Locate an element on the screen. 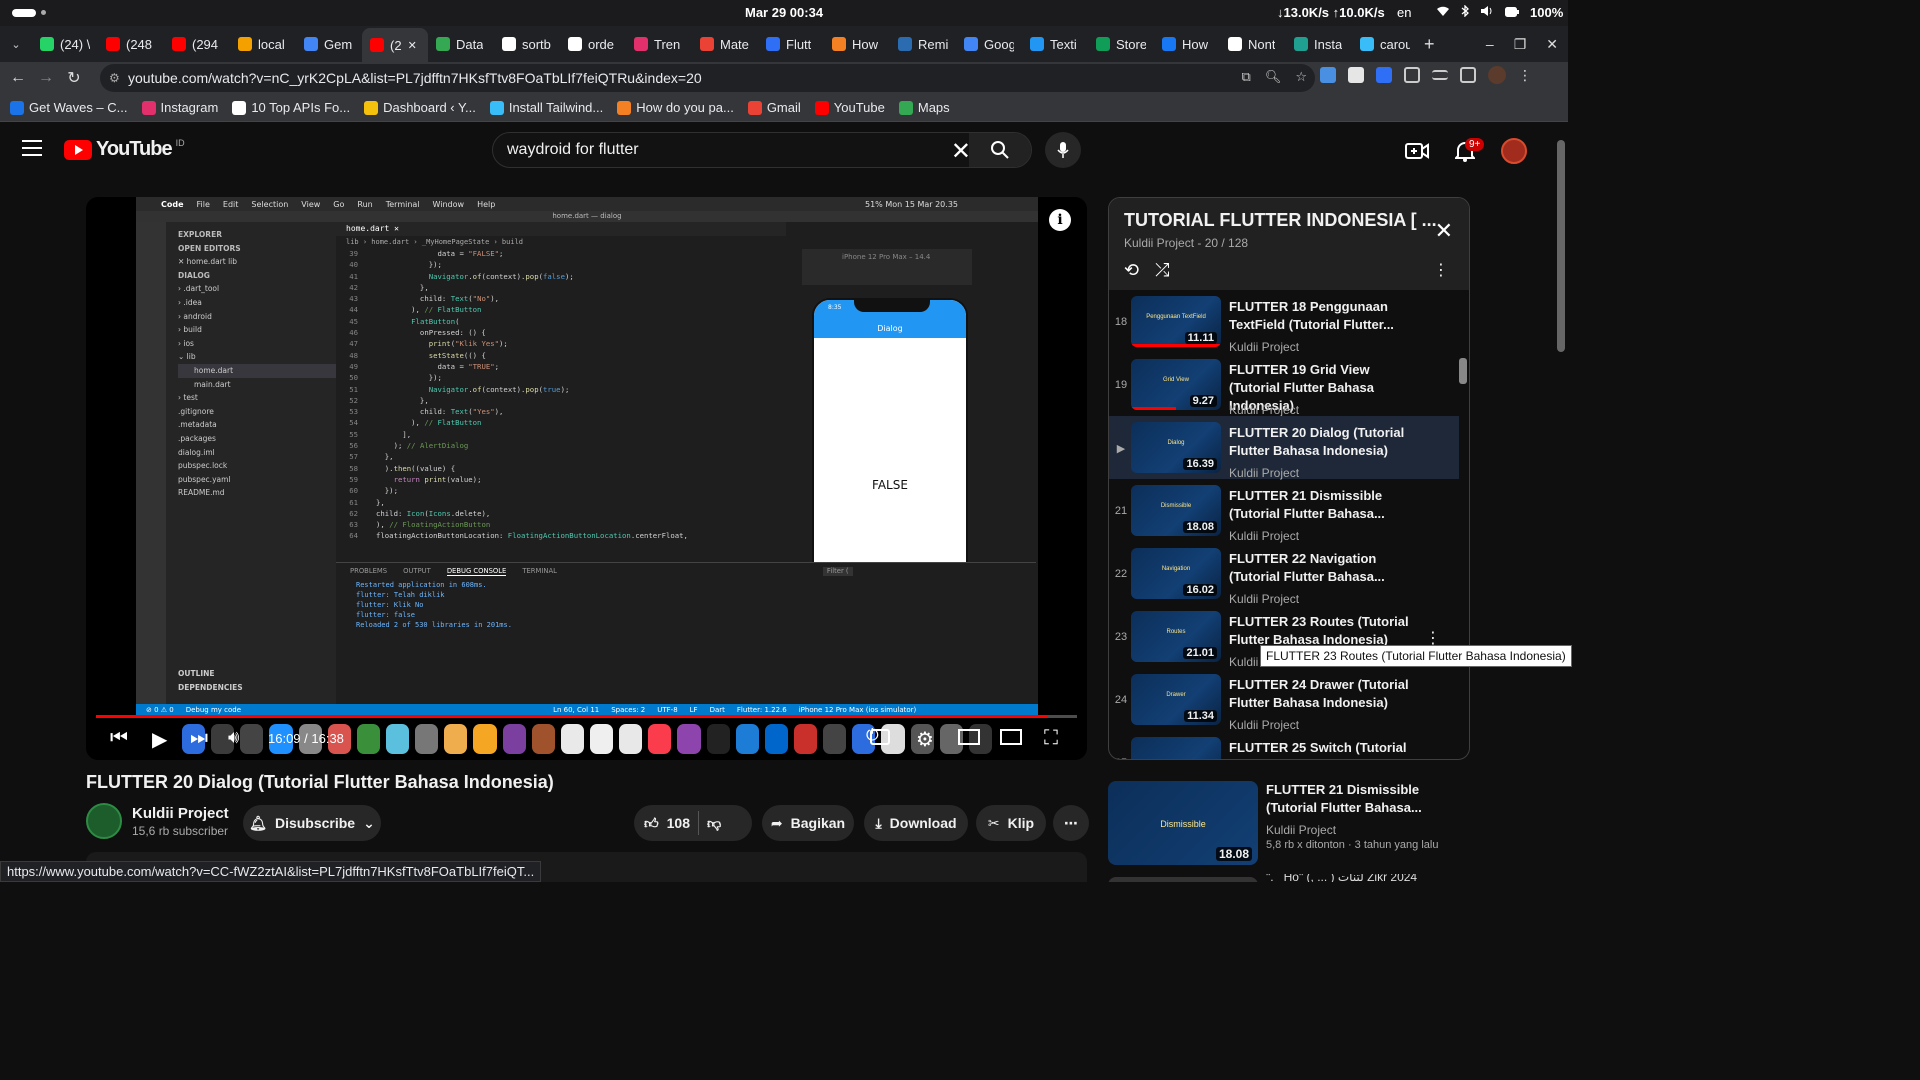 The width and height of the screenshot is (1920, 1080). bookmark-item: Gmail is located at coordinates (774, 107).